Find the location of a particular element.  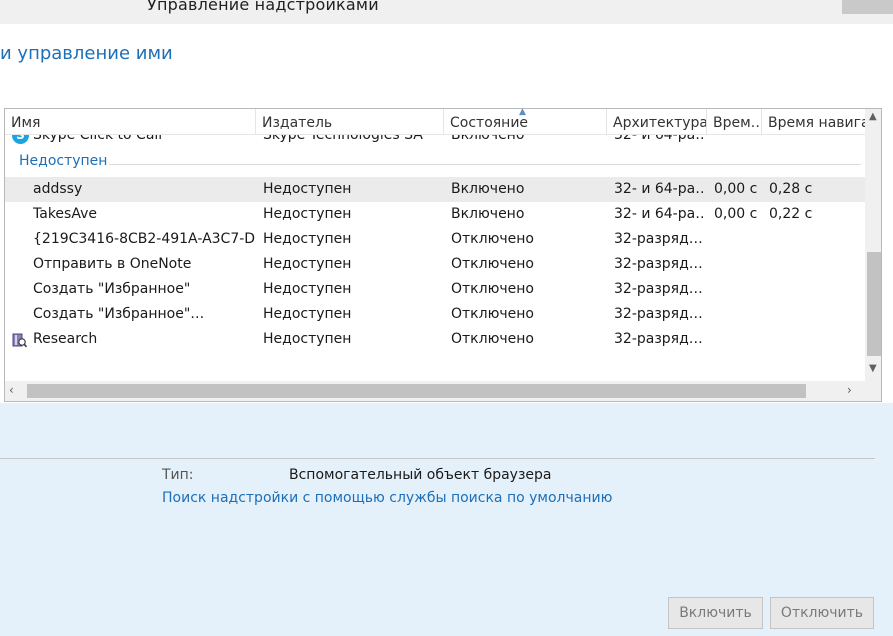

cell-nav-time: 0,28 с is located at coordinates (791, 189).